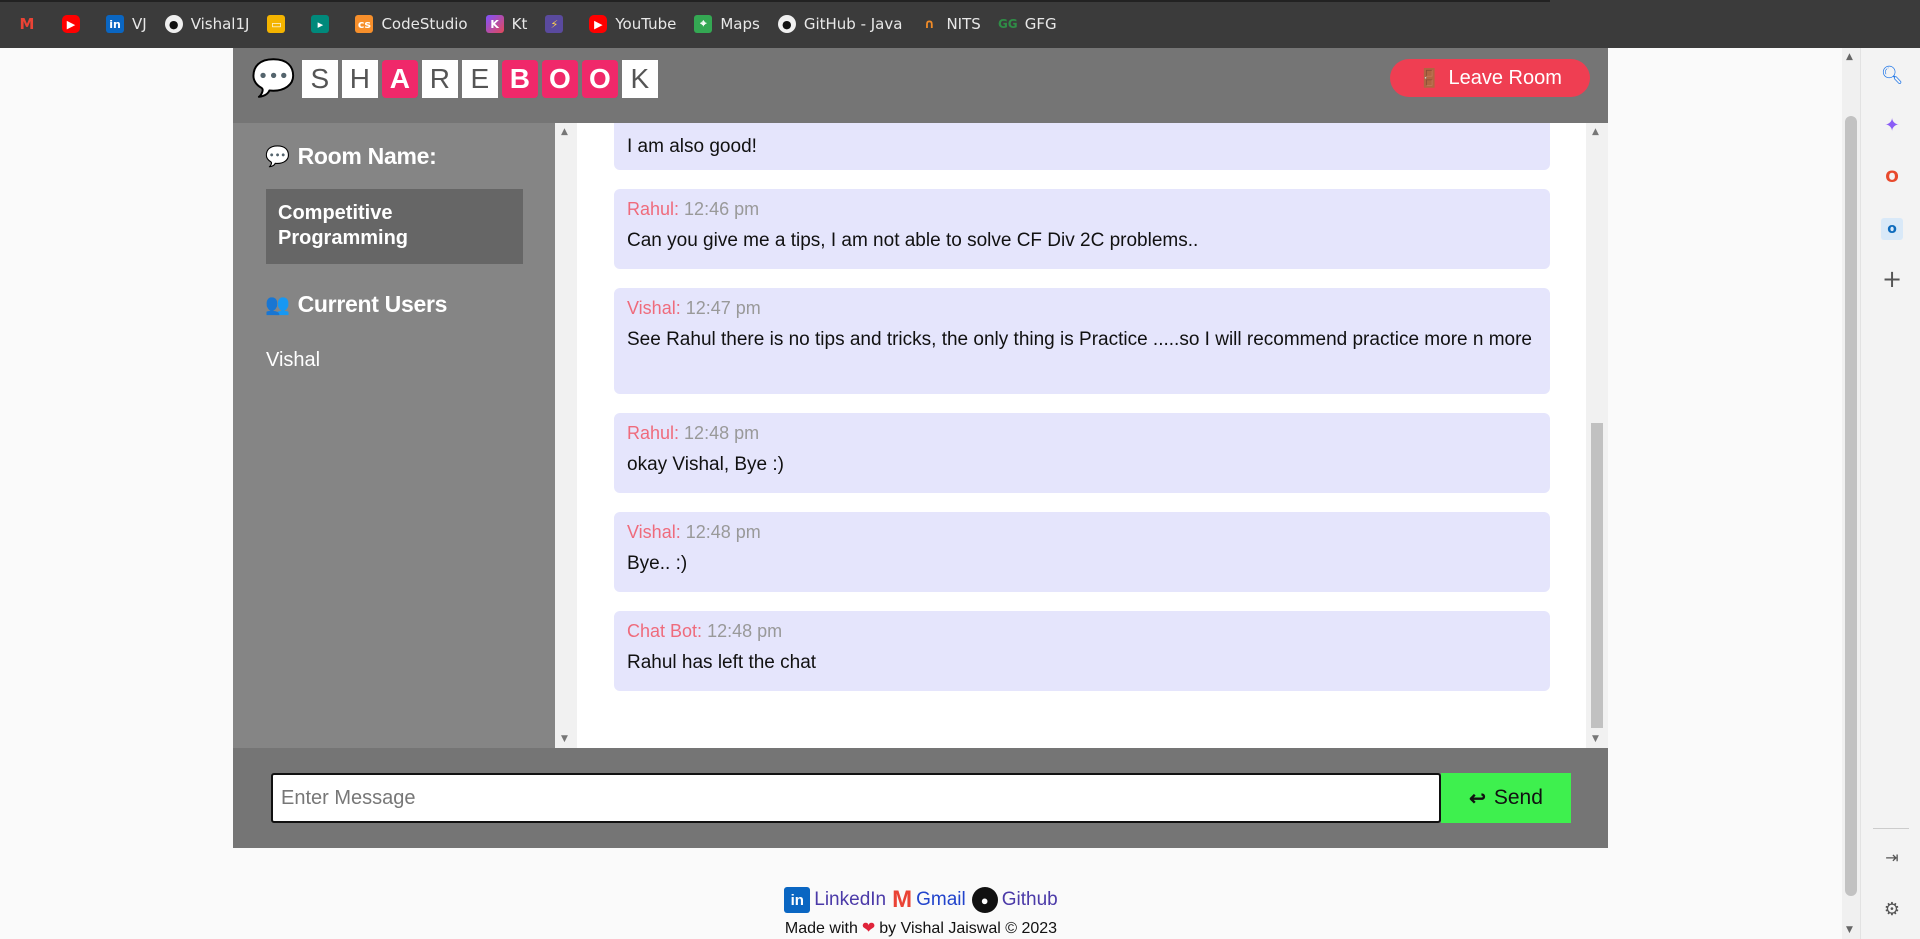  I want to click on message-meta: Vishal: 12:48 pm, so click(1082, 532).